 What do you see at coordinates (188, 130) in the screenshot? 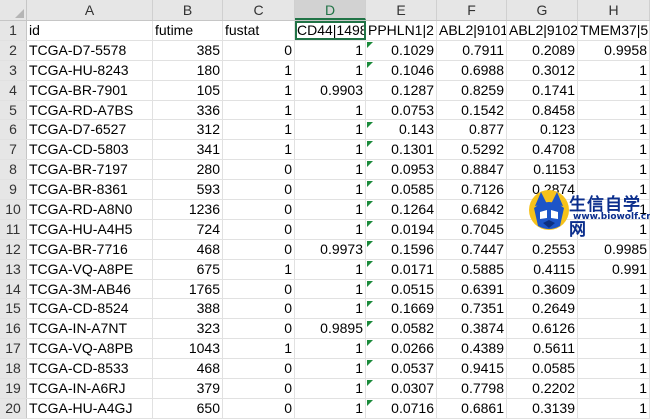
I see `cell: 312` at bounding box center [188, 130].